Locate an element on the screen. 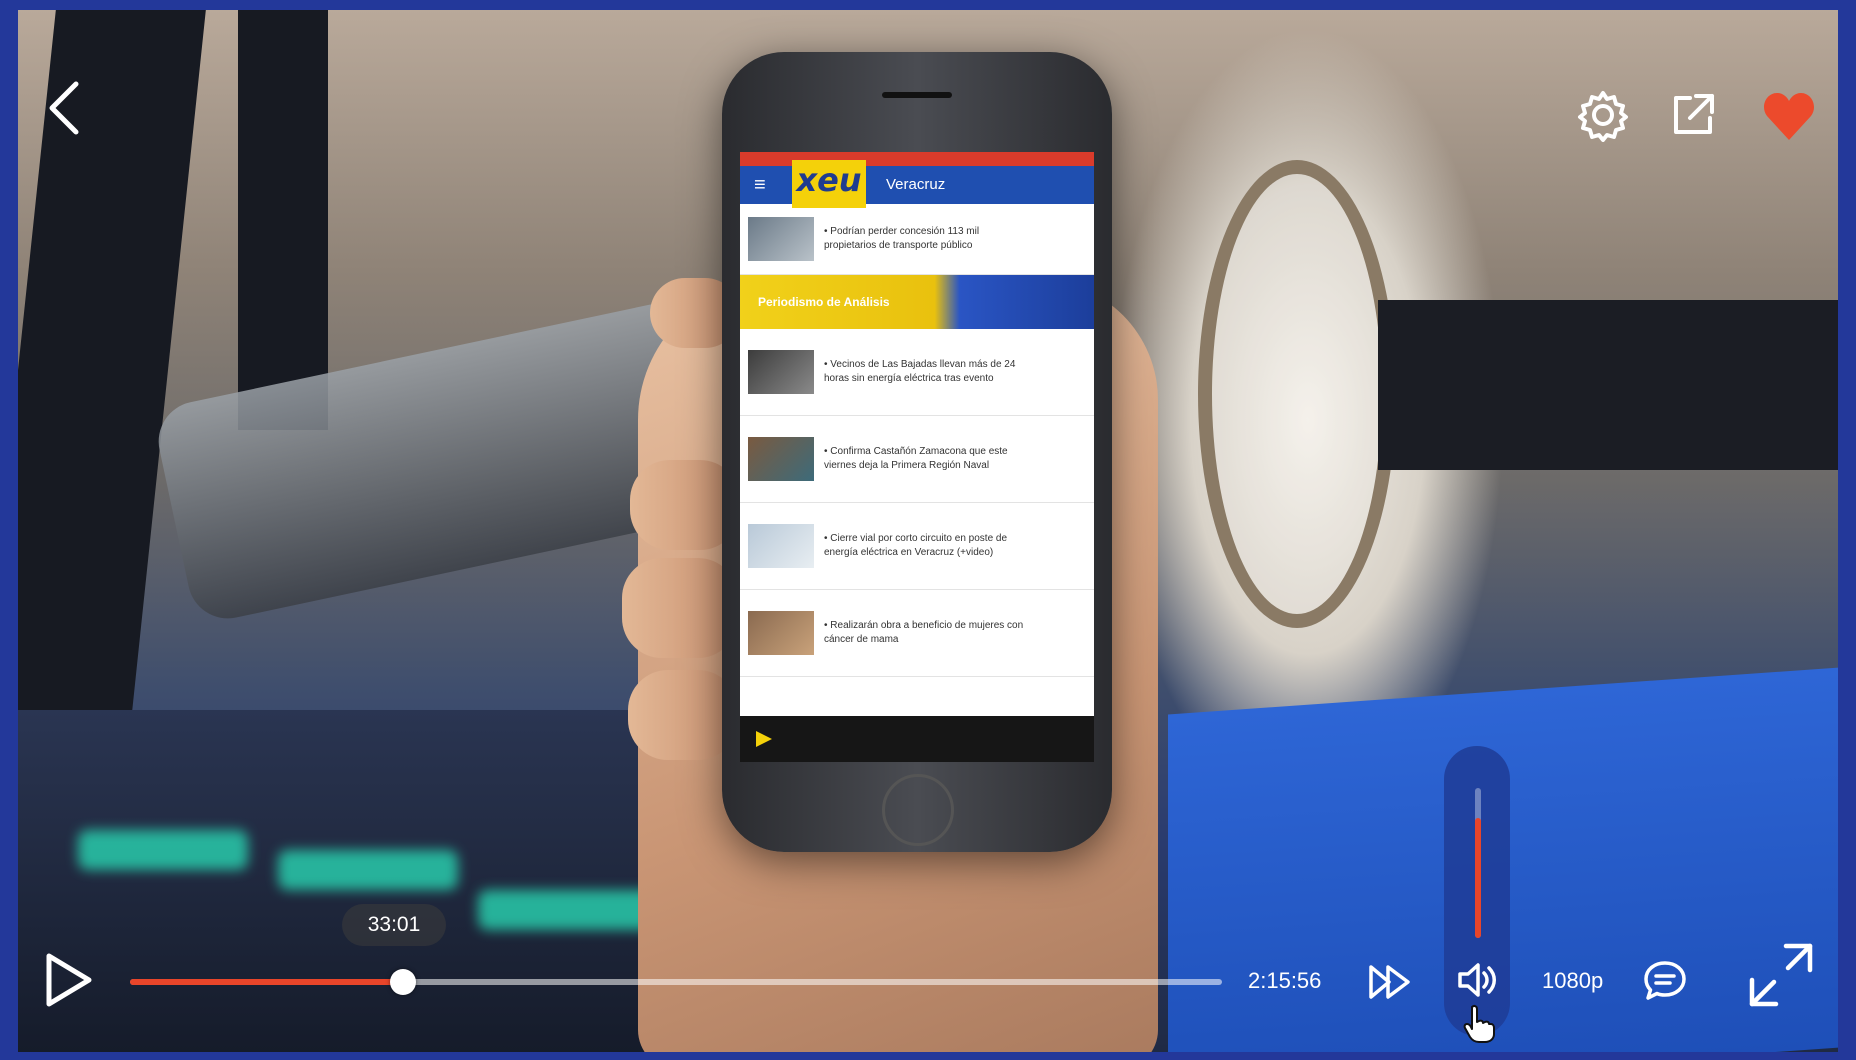  phone-audio-player is located at coordinates (917, 739).